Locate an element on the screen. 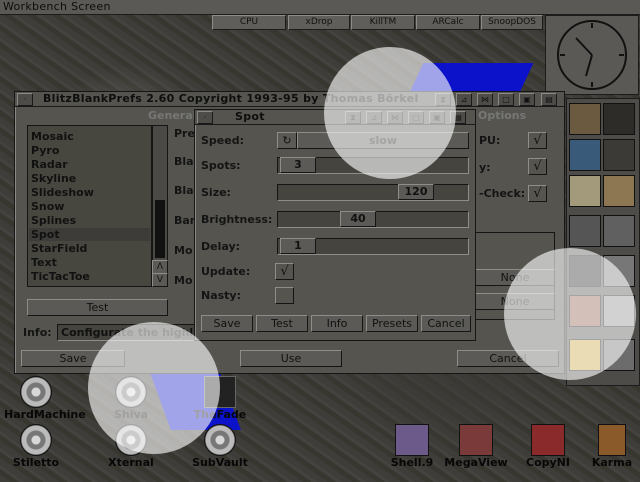  list-scrollbar is located at coordinates (160, 193).